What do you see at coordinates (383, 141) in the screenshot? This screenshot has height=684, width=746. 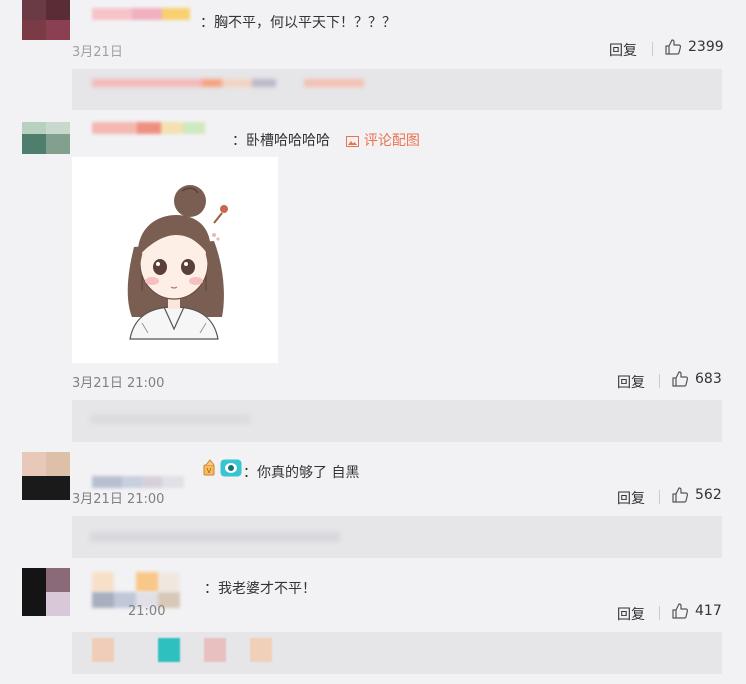 I see `comment-image-link: 评论配图` at bounding box center [383, 141].